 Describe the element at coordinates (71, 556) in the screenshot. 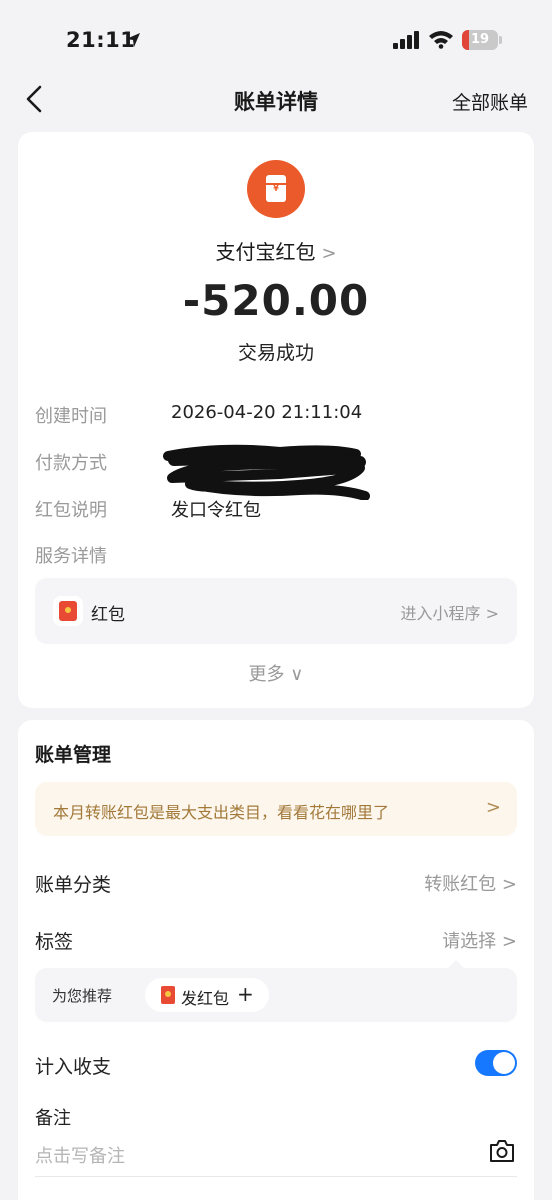

I see `service-details-label: 服务详情` at that location.